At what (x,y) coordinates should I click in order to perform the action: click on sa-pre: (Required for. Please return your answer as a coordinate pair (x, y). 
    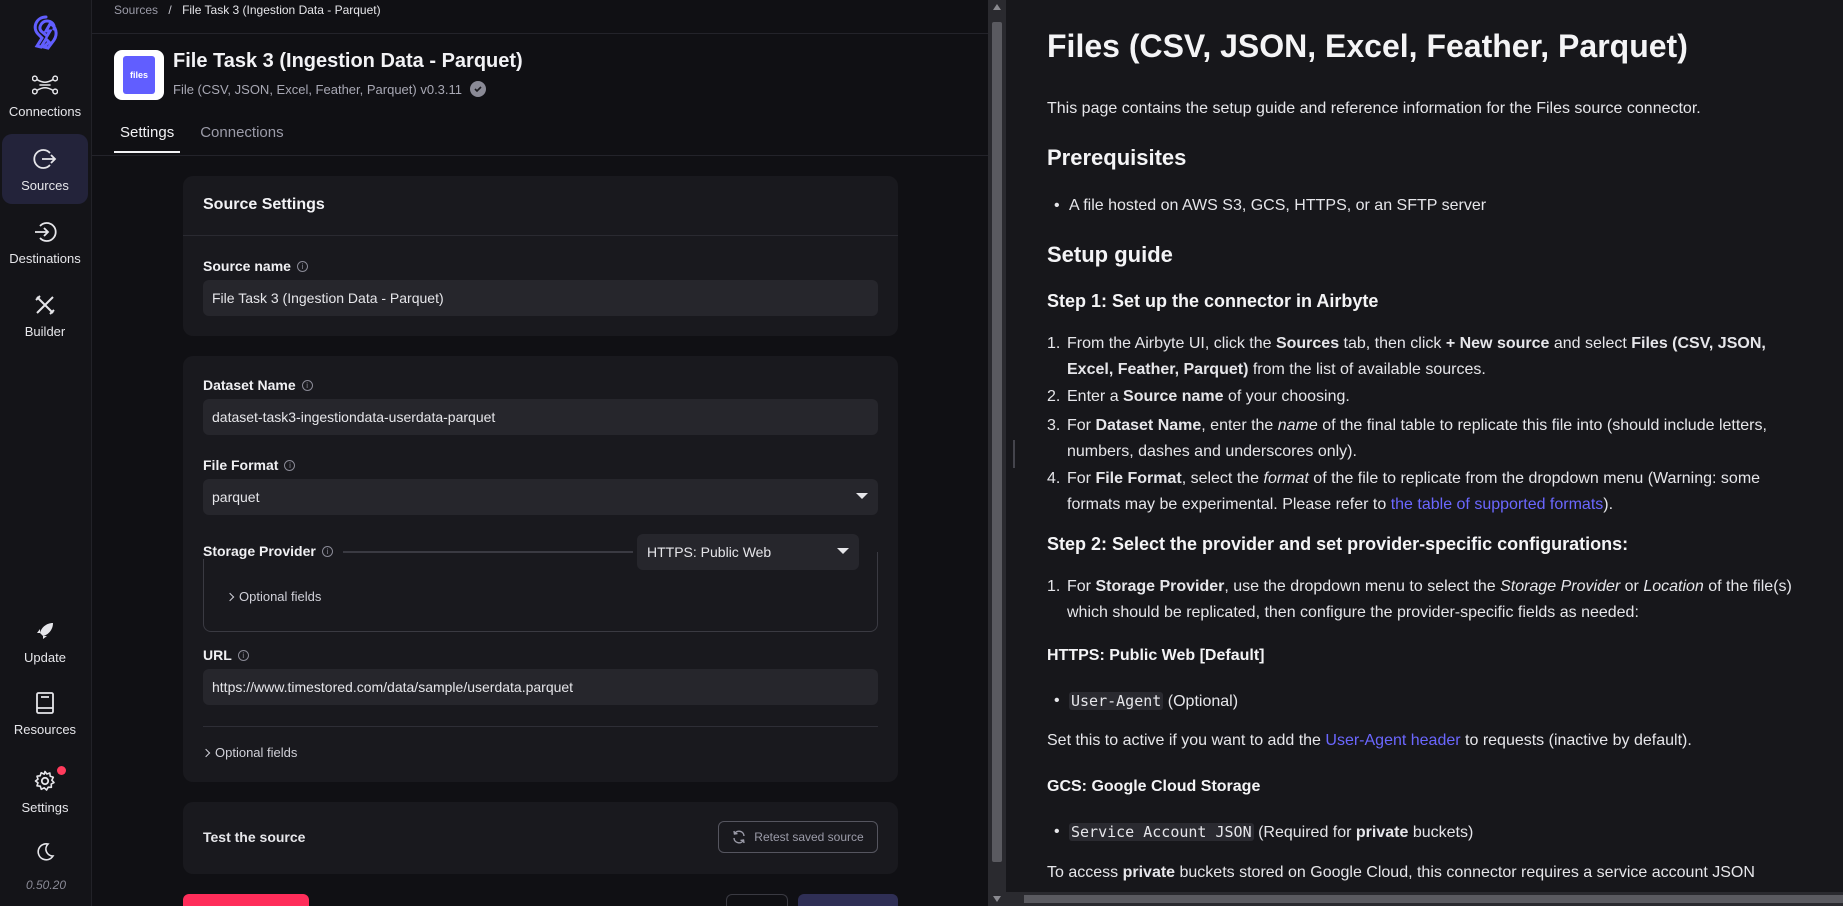
    Looking at the image, I should click on (1307, 832).